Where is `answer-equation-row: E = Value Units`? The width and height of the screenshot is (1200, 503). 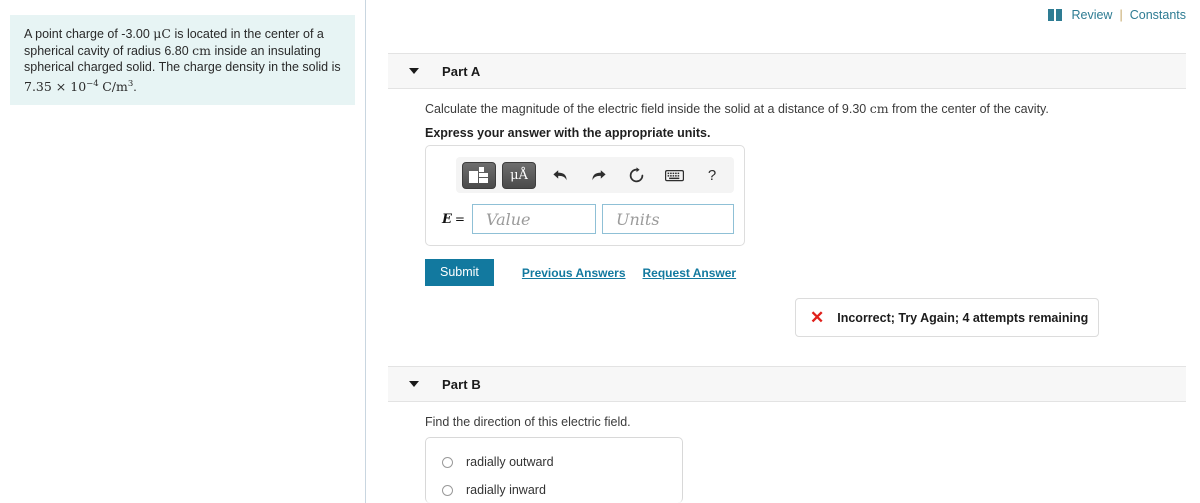 answer-equation-row: E = Value Units is located at coordinates (588, 219).